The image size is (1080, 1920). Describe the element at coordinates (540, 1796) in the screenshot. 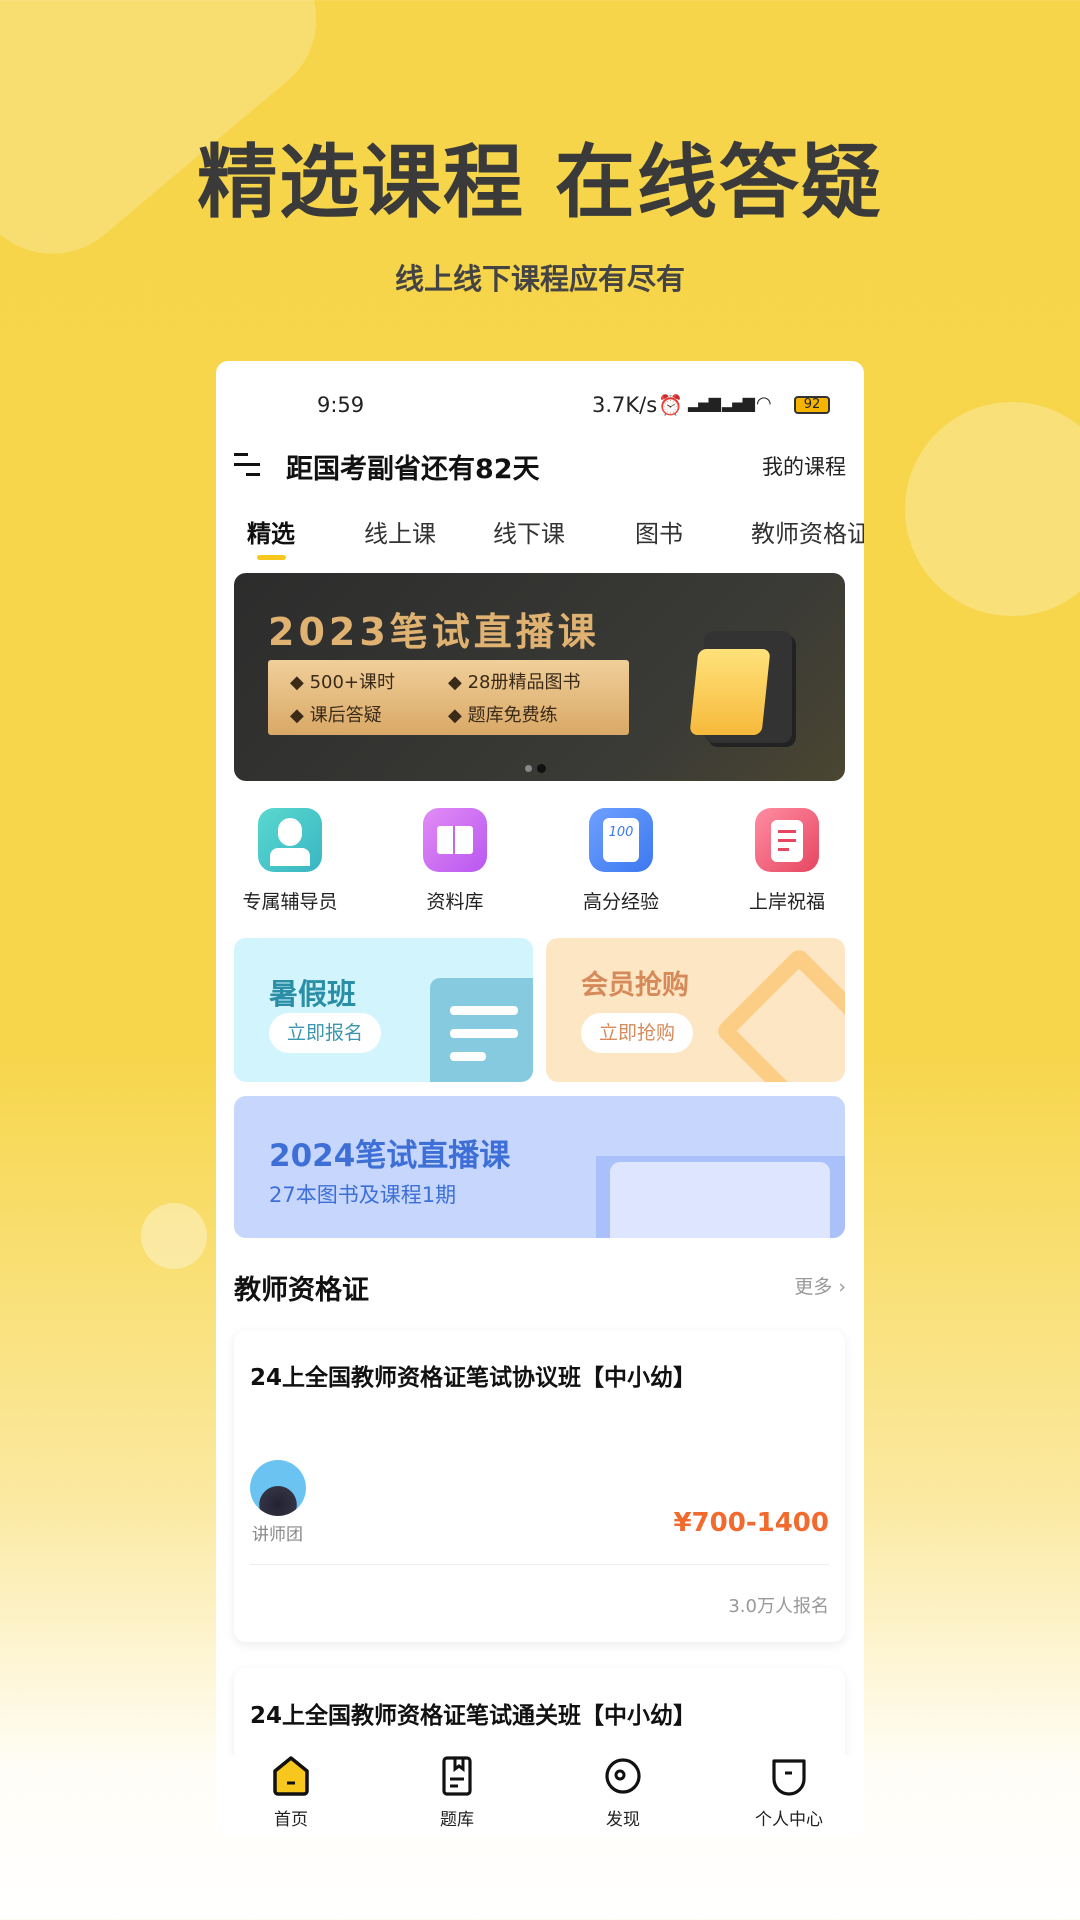

I see `bottom-nav: 首页 题库 发现 个人中心` at that location.